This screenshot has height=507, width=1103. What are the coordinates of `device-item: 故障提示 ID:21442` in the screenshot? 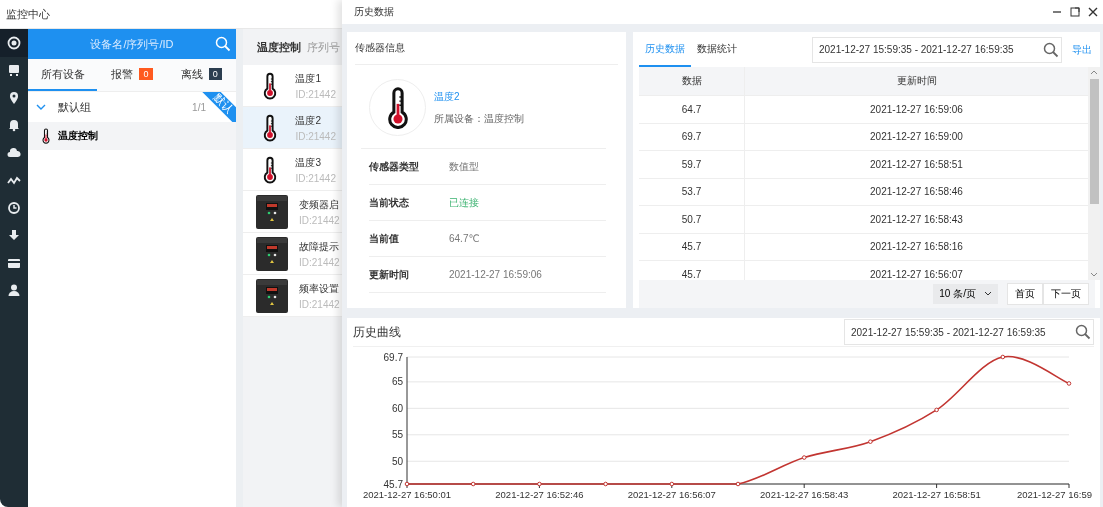 It's located at (292, 254).